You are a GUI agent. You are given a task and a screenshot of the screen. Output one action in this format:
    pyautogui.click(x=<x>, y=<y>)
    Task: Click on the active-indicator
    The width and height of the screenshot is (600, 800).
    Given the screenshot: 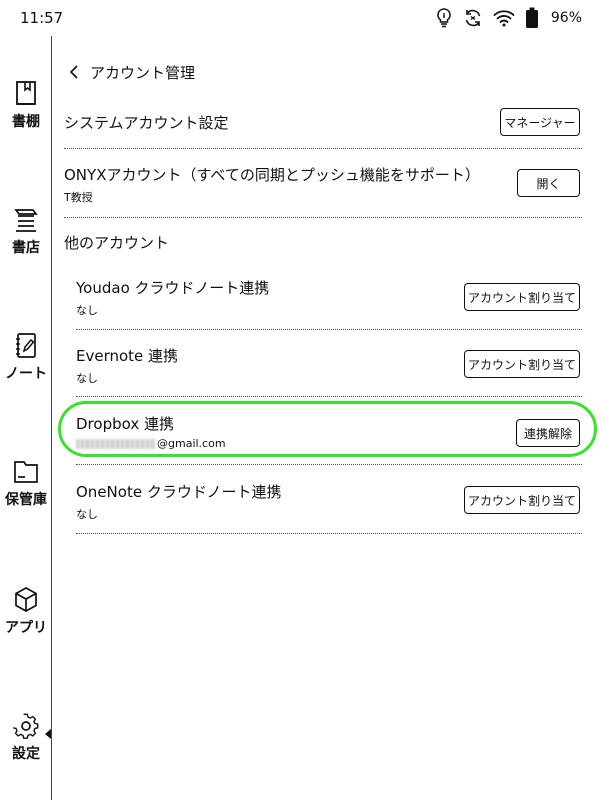 What is the action you would take?
    pyautogui.click(x=48, y=734)
    